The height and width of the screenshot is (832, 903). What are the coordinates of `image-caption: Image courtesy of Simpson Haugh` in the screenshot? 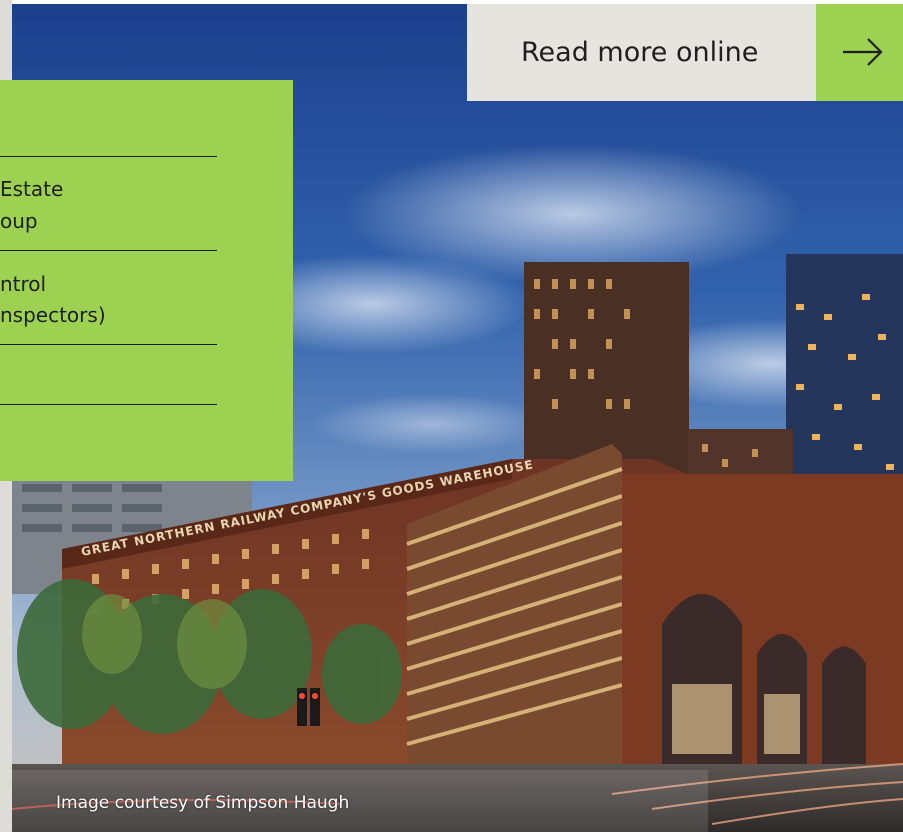 It's located at (203, 803).